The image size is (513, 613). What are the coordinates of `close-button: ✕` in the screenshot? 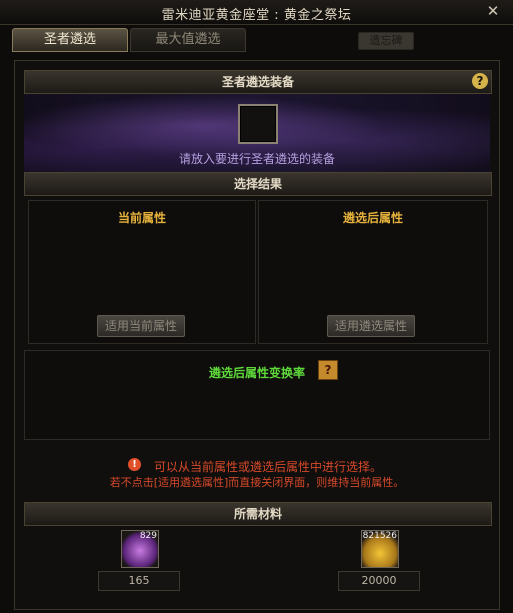 It's located at (493, 11).